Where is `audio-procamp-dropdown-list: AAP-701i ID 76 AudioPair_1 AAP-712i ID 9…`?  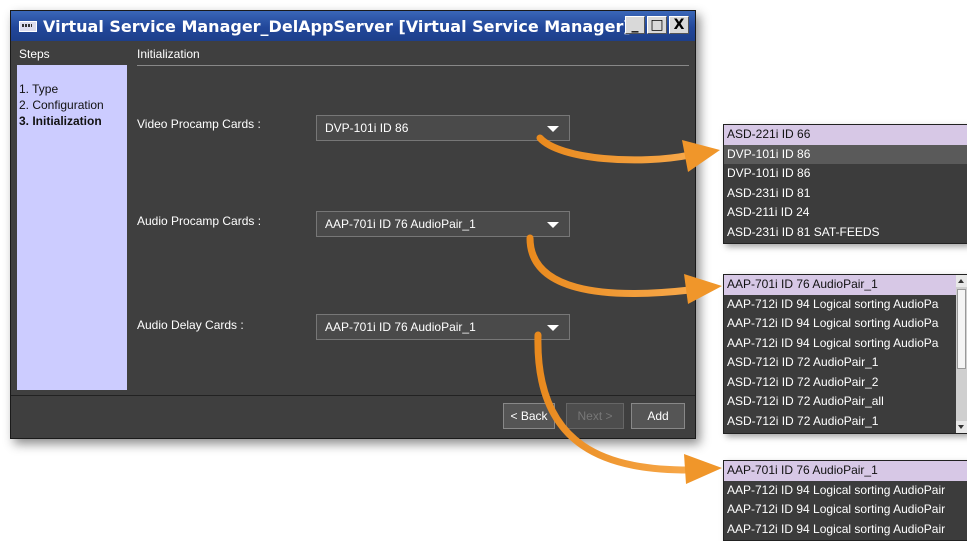
audio-procamp-dropdown-list: AAP-701i ID 76 AudioPair_1 AAP-712i ID 9… is located at coordinates (845, 354).